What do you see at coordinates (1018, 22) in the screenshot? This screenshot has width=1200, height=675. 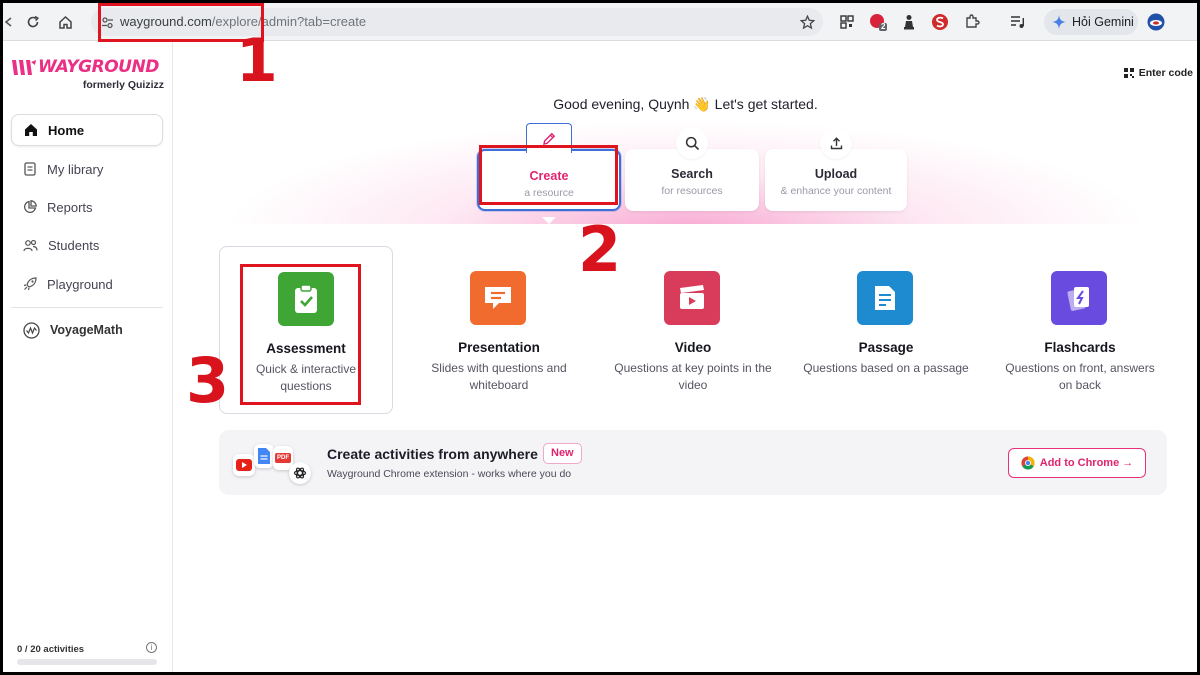 I see `media-control-icon` at bounding box center [1018, 22].